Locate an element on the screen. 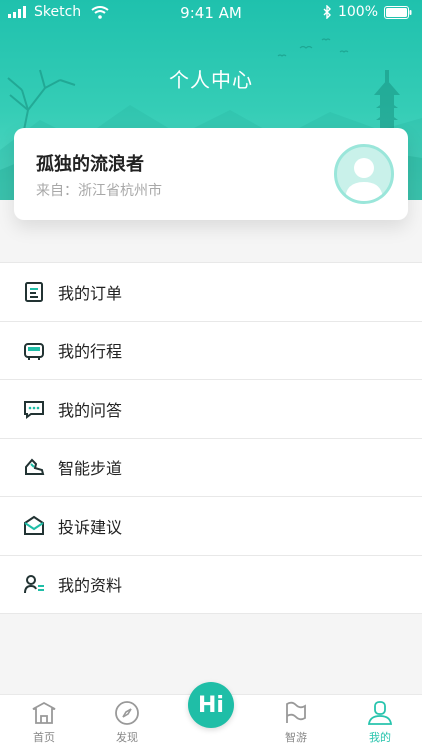 The width and height of the screenshot is (422, 750). bus-icon is located at coordinates (34, 350).